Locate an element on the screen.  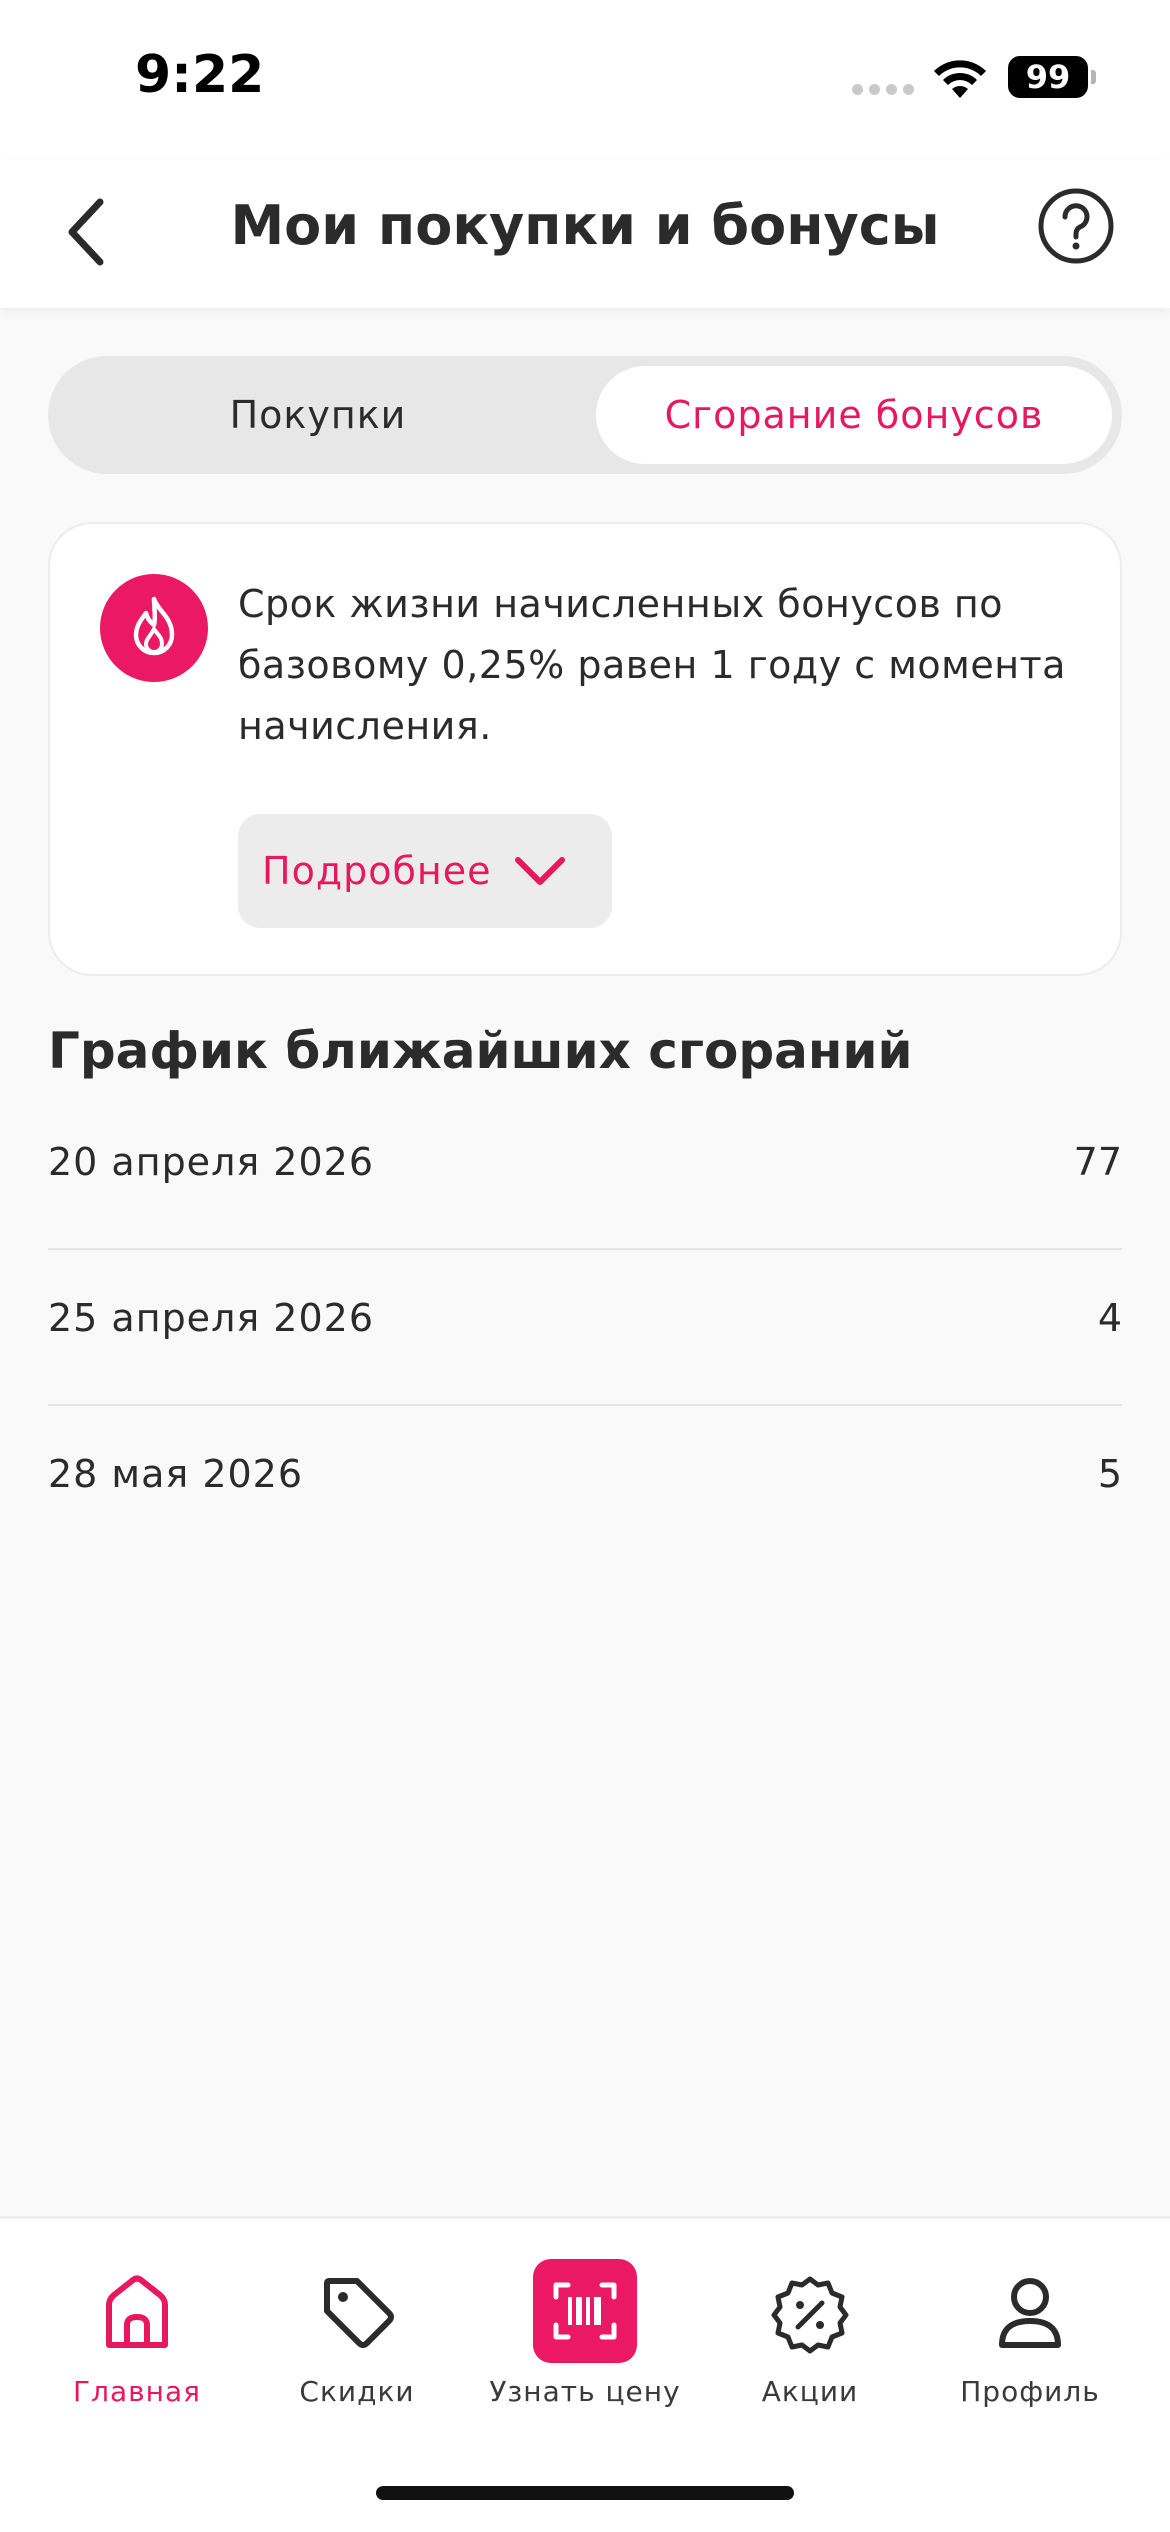
nav-item-discounts: Скидки is located at coordinates (357, 2333).